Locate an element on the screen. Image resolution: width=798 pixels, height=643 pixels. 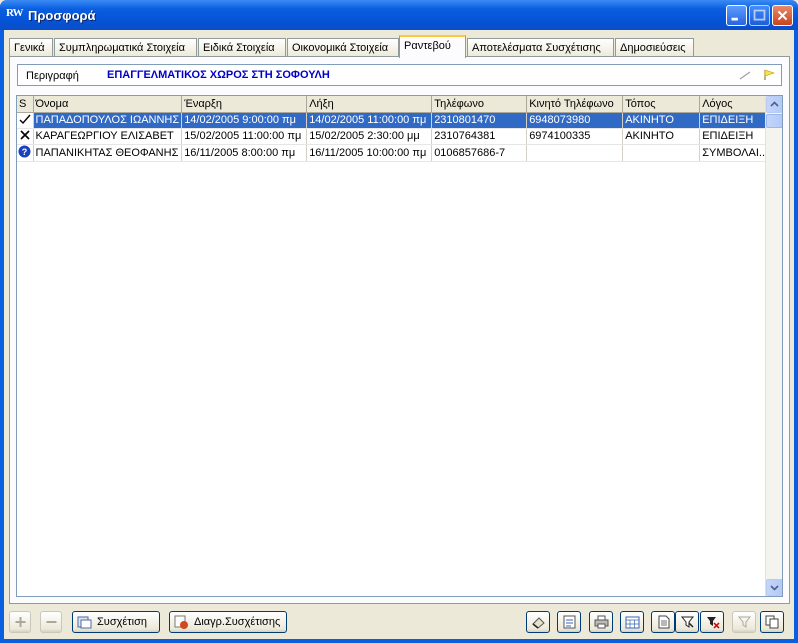
erase-icon is located at coordinates (538, 623).